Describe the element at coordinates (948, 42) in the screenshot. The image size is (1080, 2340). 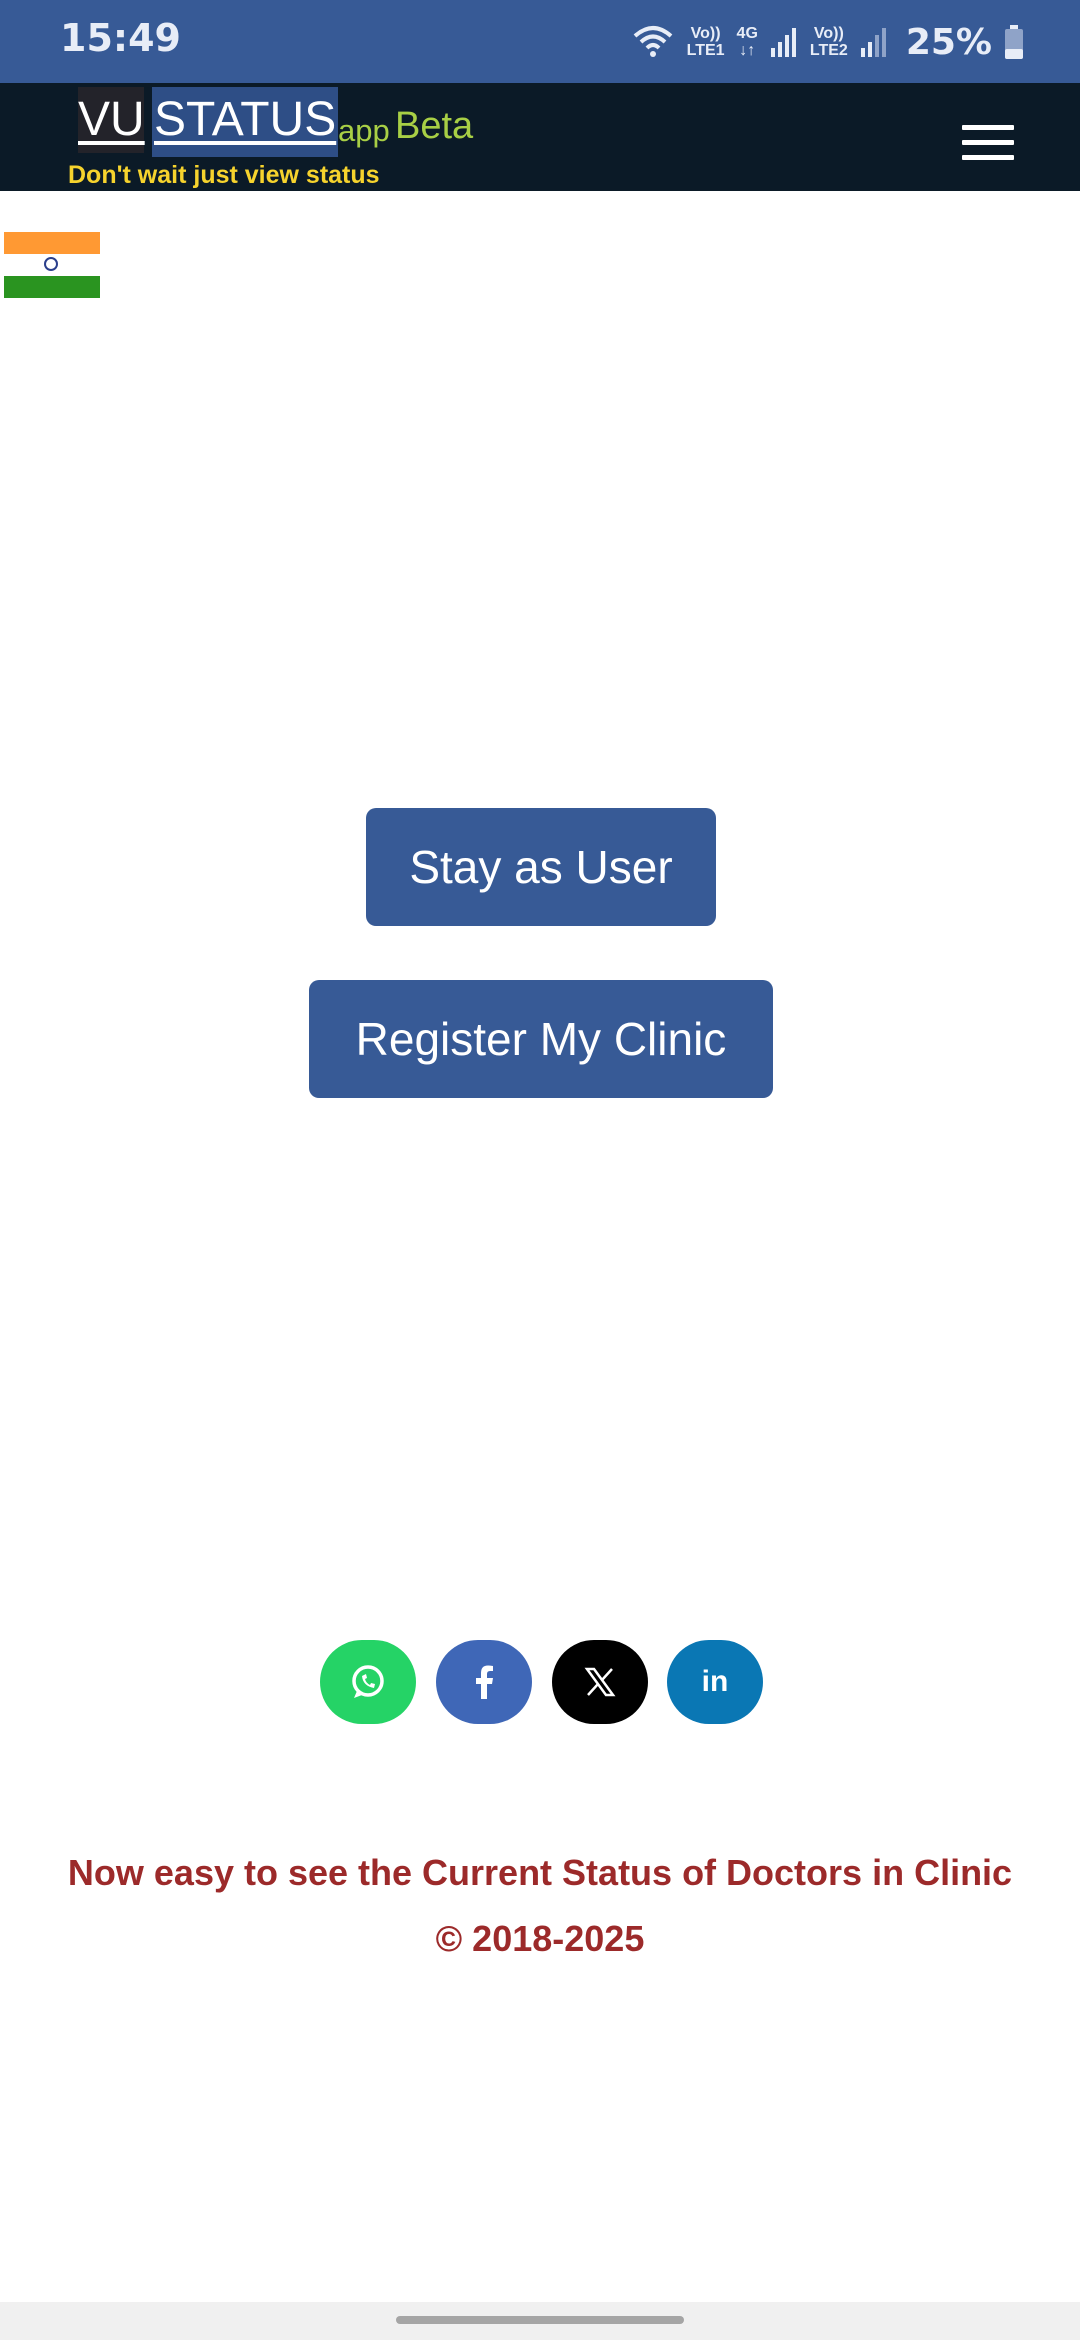
I see `battery-percentage: 25%` at that location.